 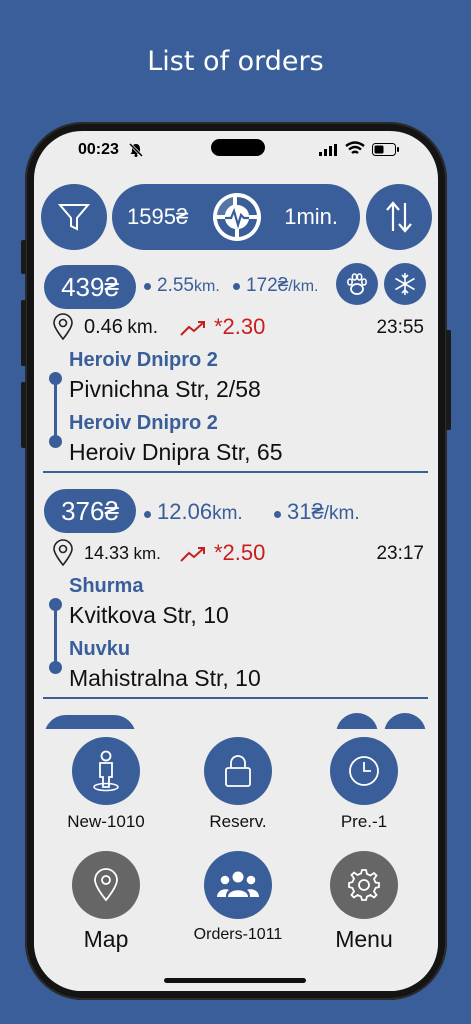 I want to click on nav-new-orders: New-1010, so click(x=106, y=784).